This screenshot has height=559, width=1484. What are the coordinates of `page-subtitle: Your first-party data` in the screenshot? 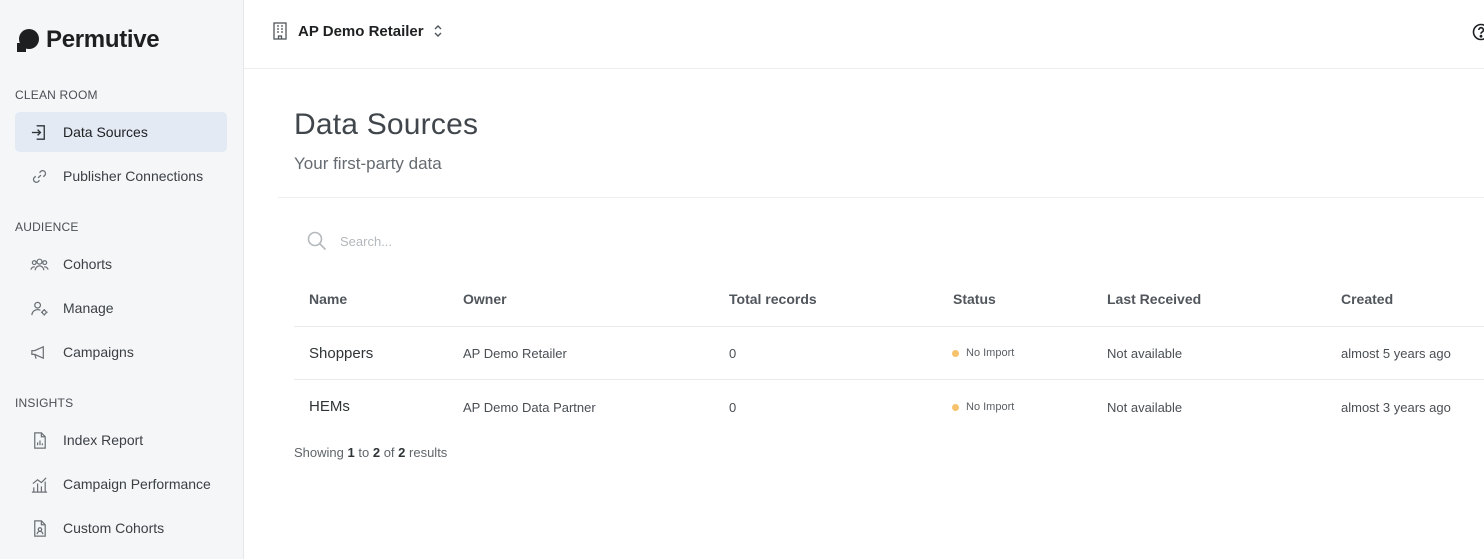 It's located at (368, 163).